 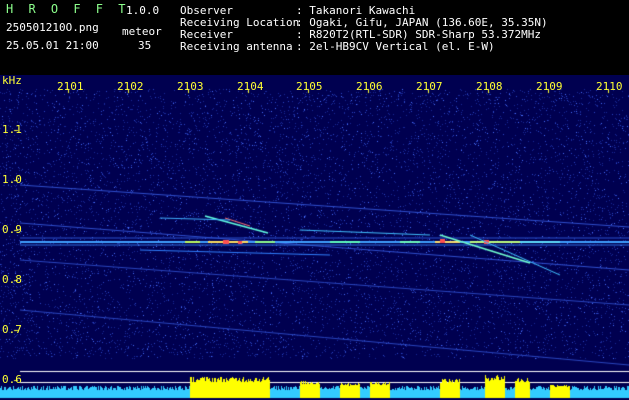 What do you see at coordinates (369, 86) in the screenshot?
I see `x-tick-label: 2106` at bounding box center [369, 86].